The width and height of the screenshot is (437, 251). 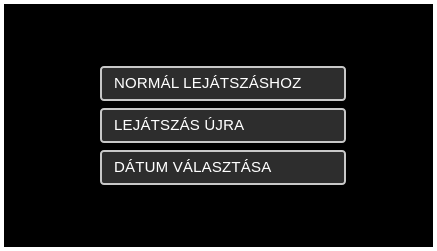 I want to click on replay-button: LEJÁTSZÁS ÚJRA, so click(x=223, y=125).